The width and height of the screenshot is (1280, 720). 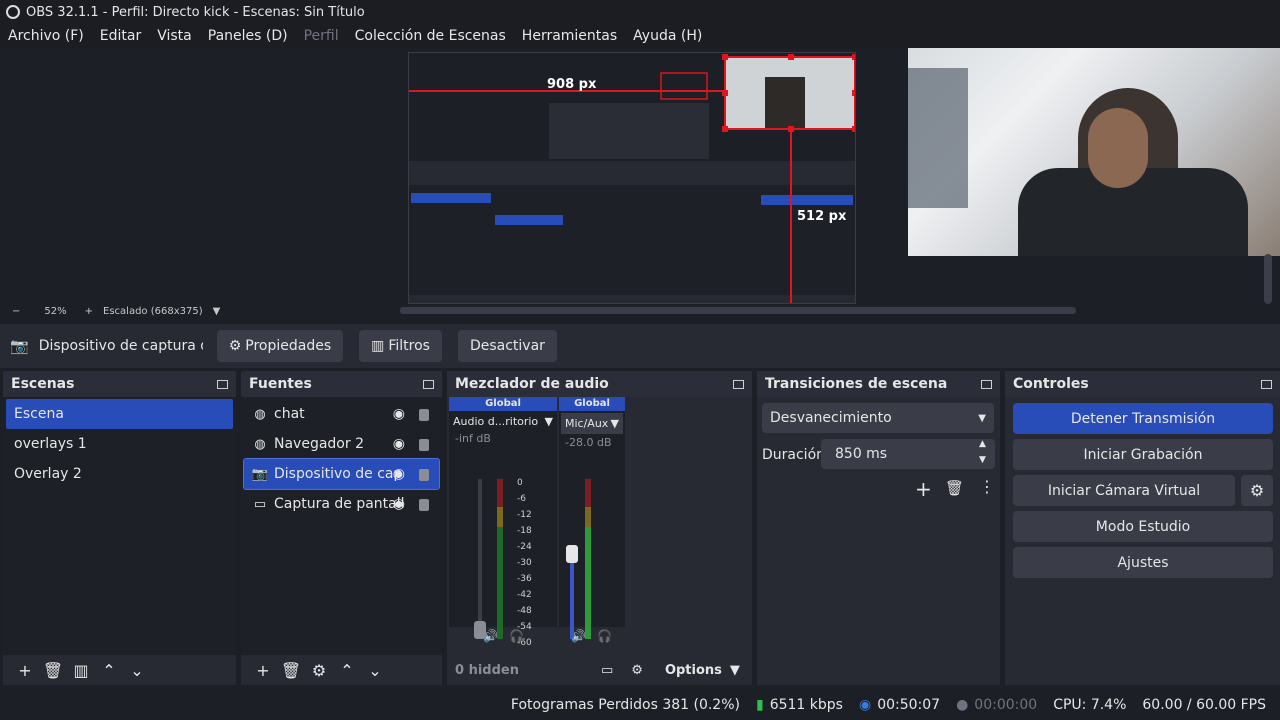 I want to click on mixer-db: -inf dB, so click(x=473, y=438).